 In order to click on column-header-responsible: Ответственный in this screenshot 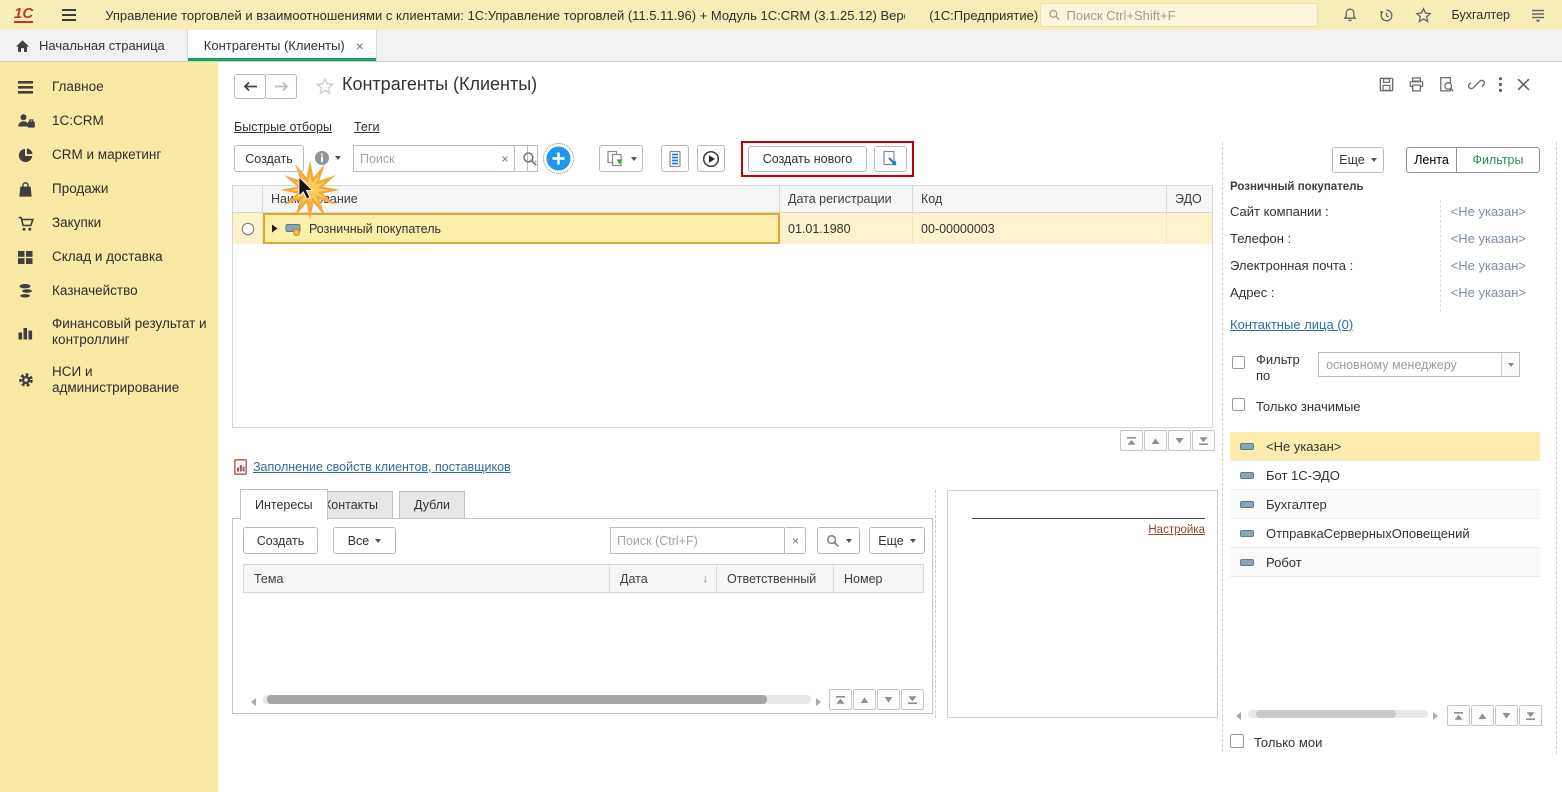, I will do `click(775, 578)`.